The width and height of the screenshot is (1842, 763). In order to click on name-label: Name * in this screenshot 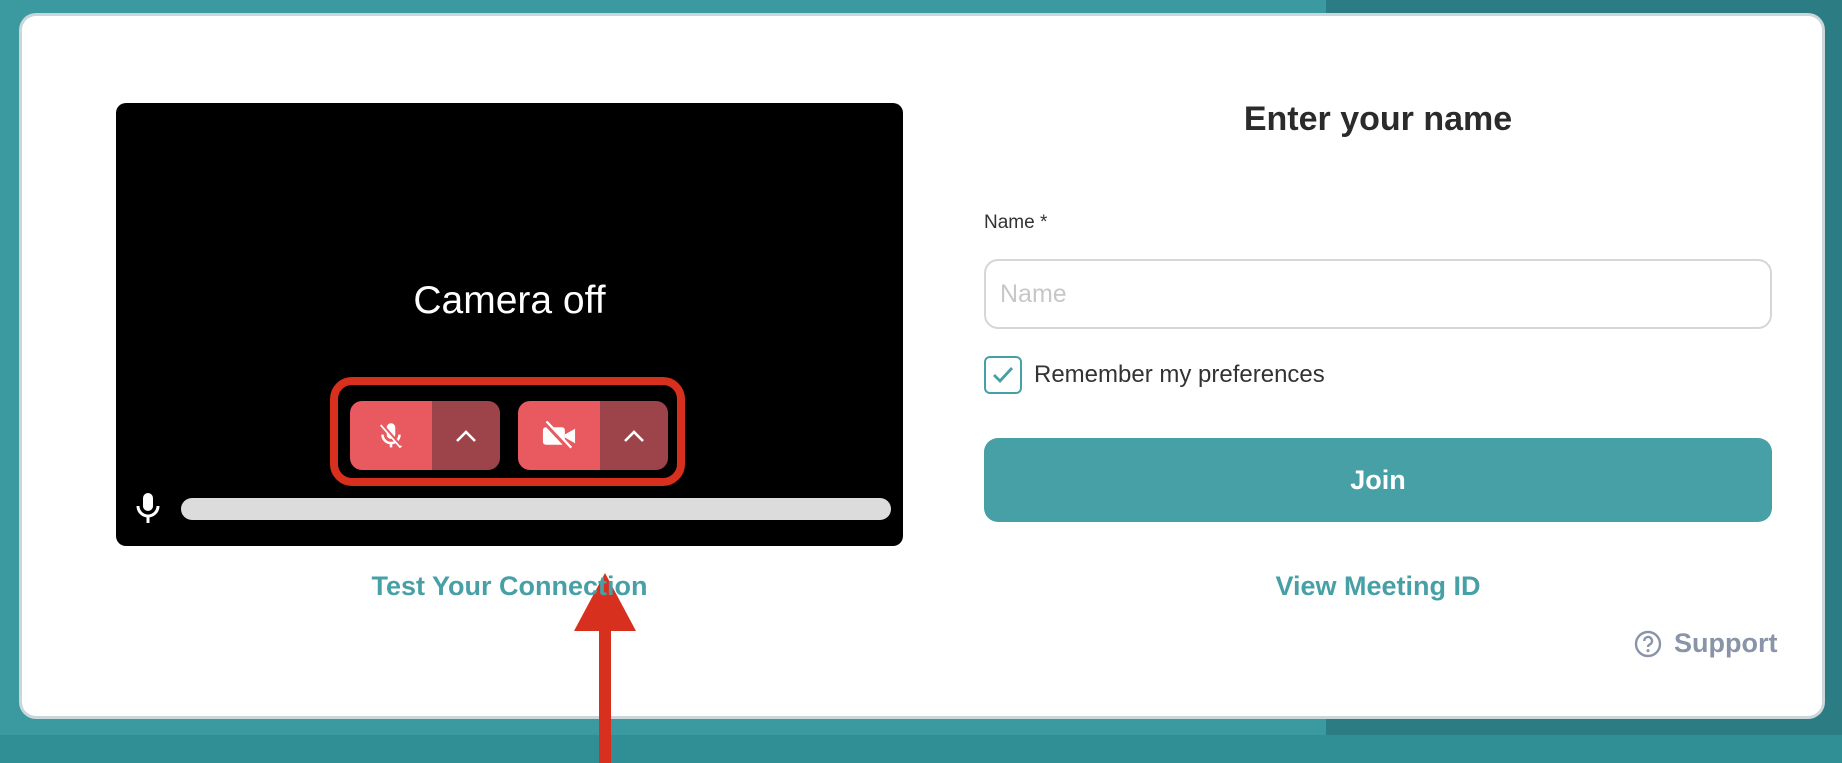, I will do `click(1016, 222)`.